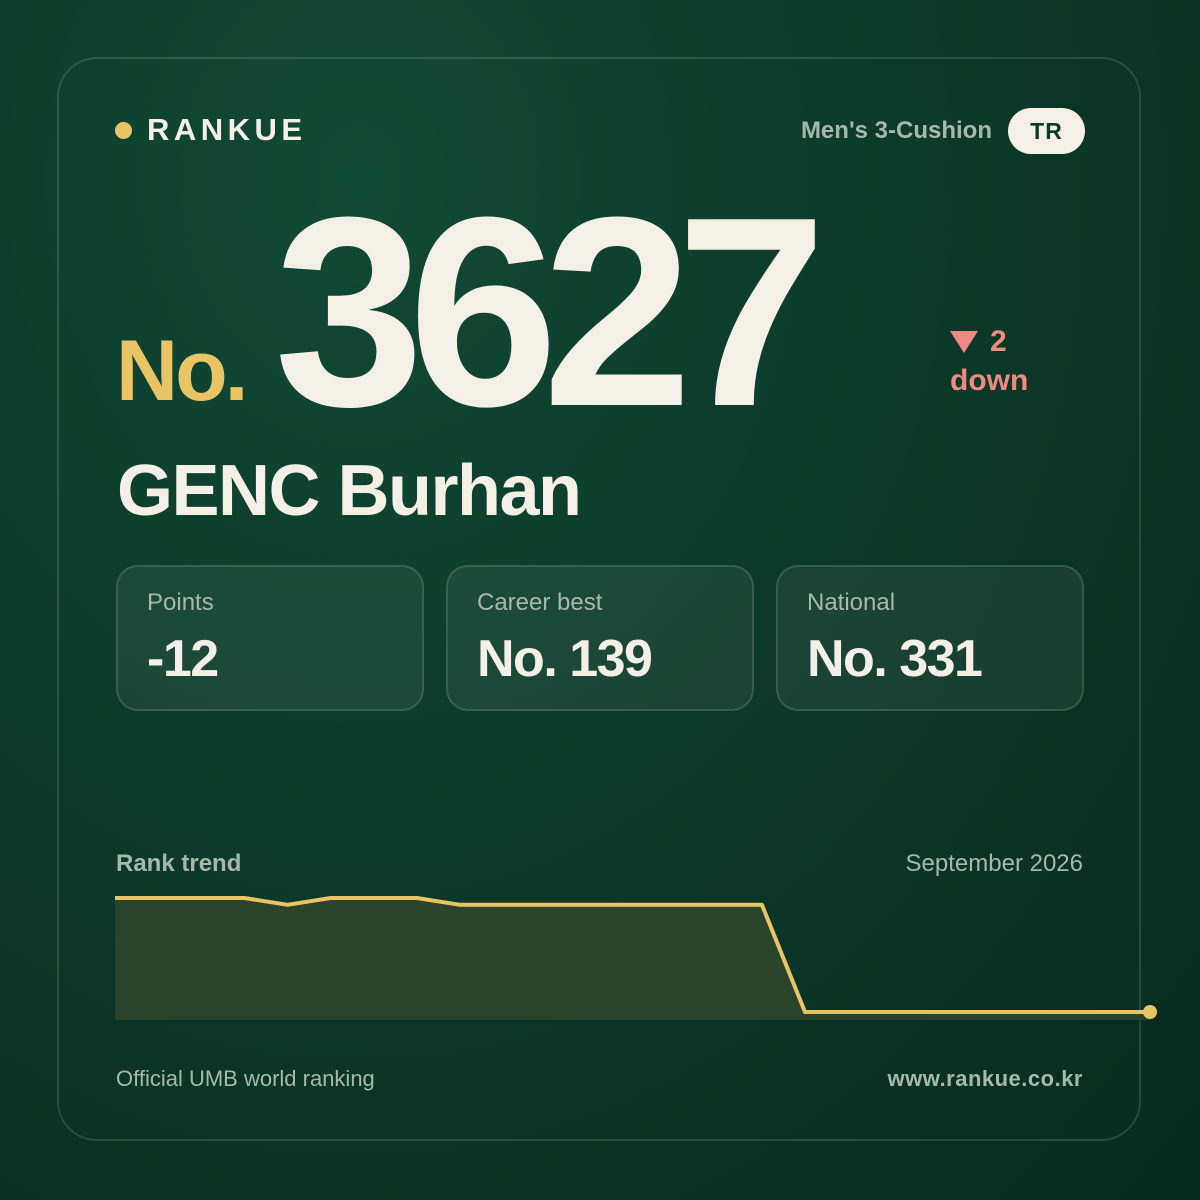 The image size is (1200, 1200). I want to click on footer-website-link: www.rankue.co.kr, so click(985, 1079).